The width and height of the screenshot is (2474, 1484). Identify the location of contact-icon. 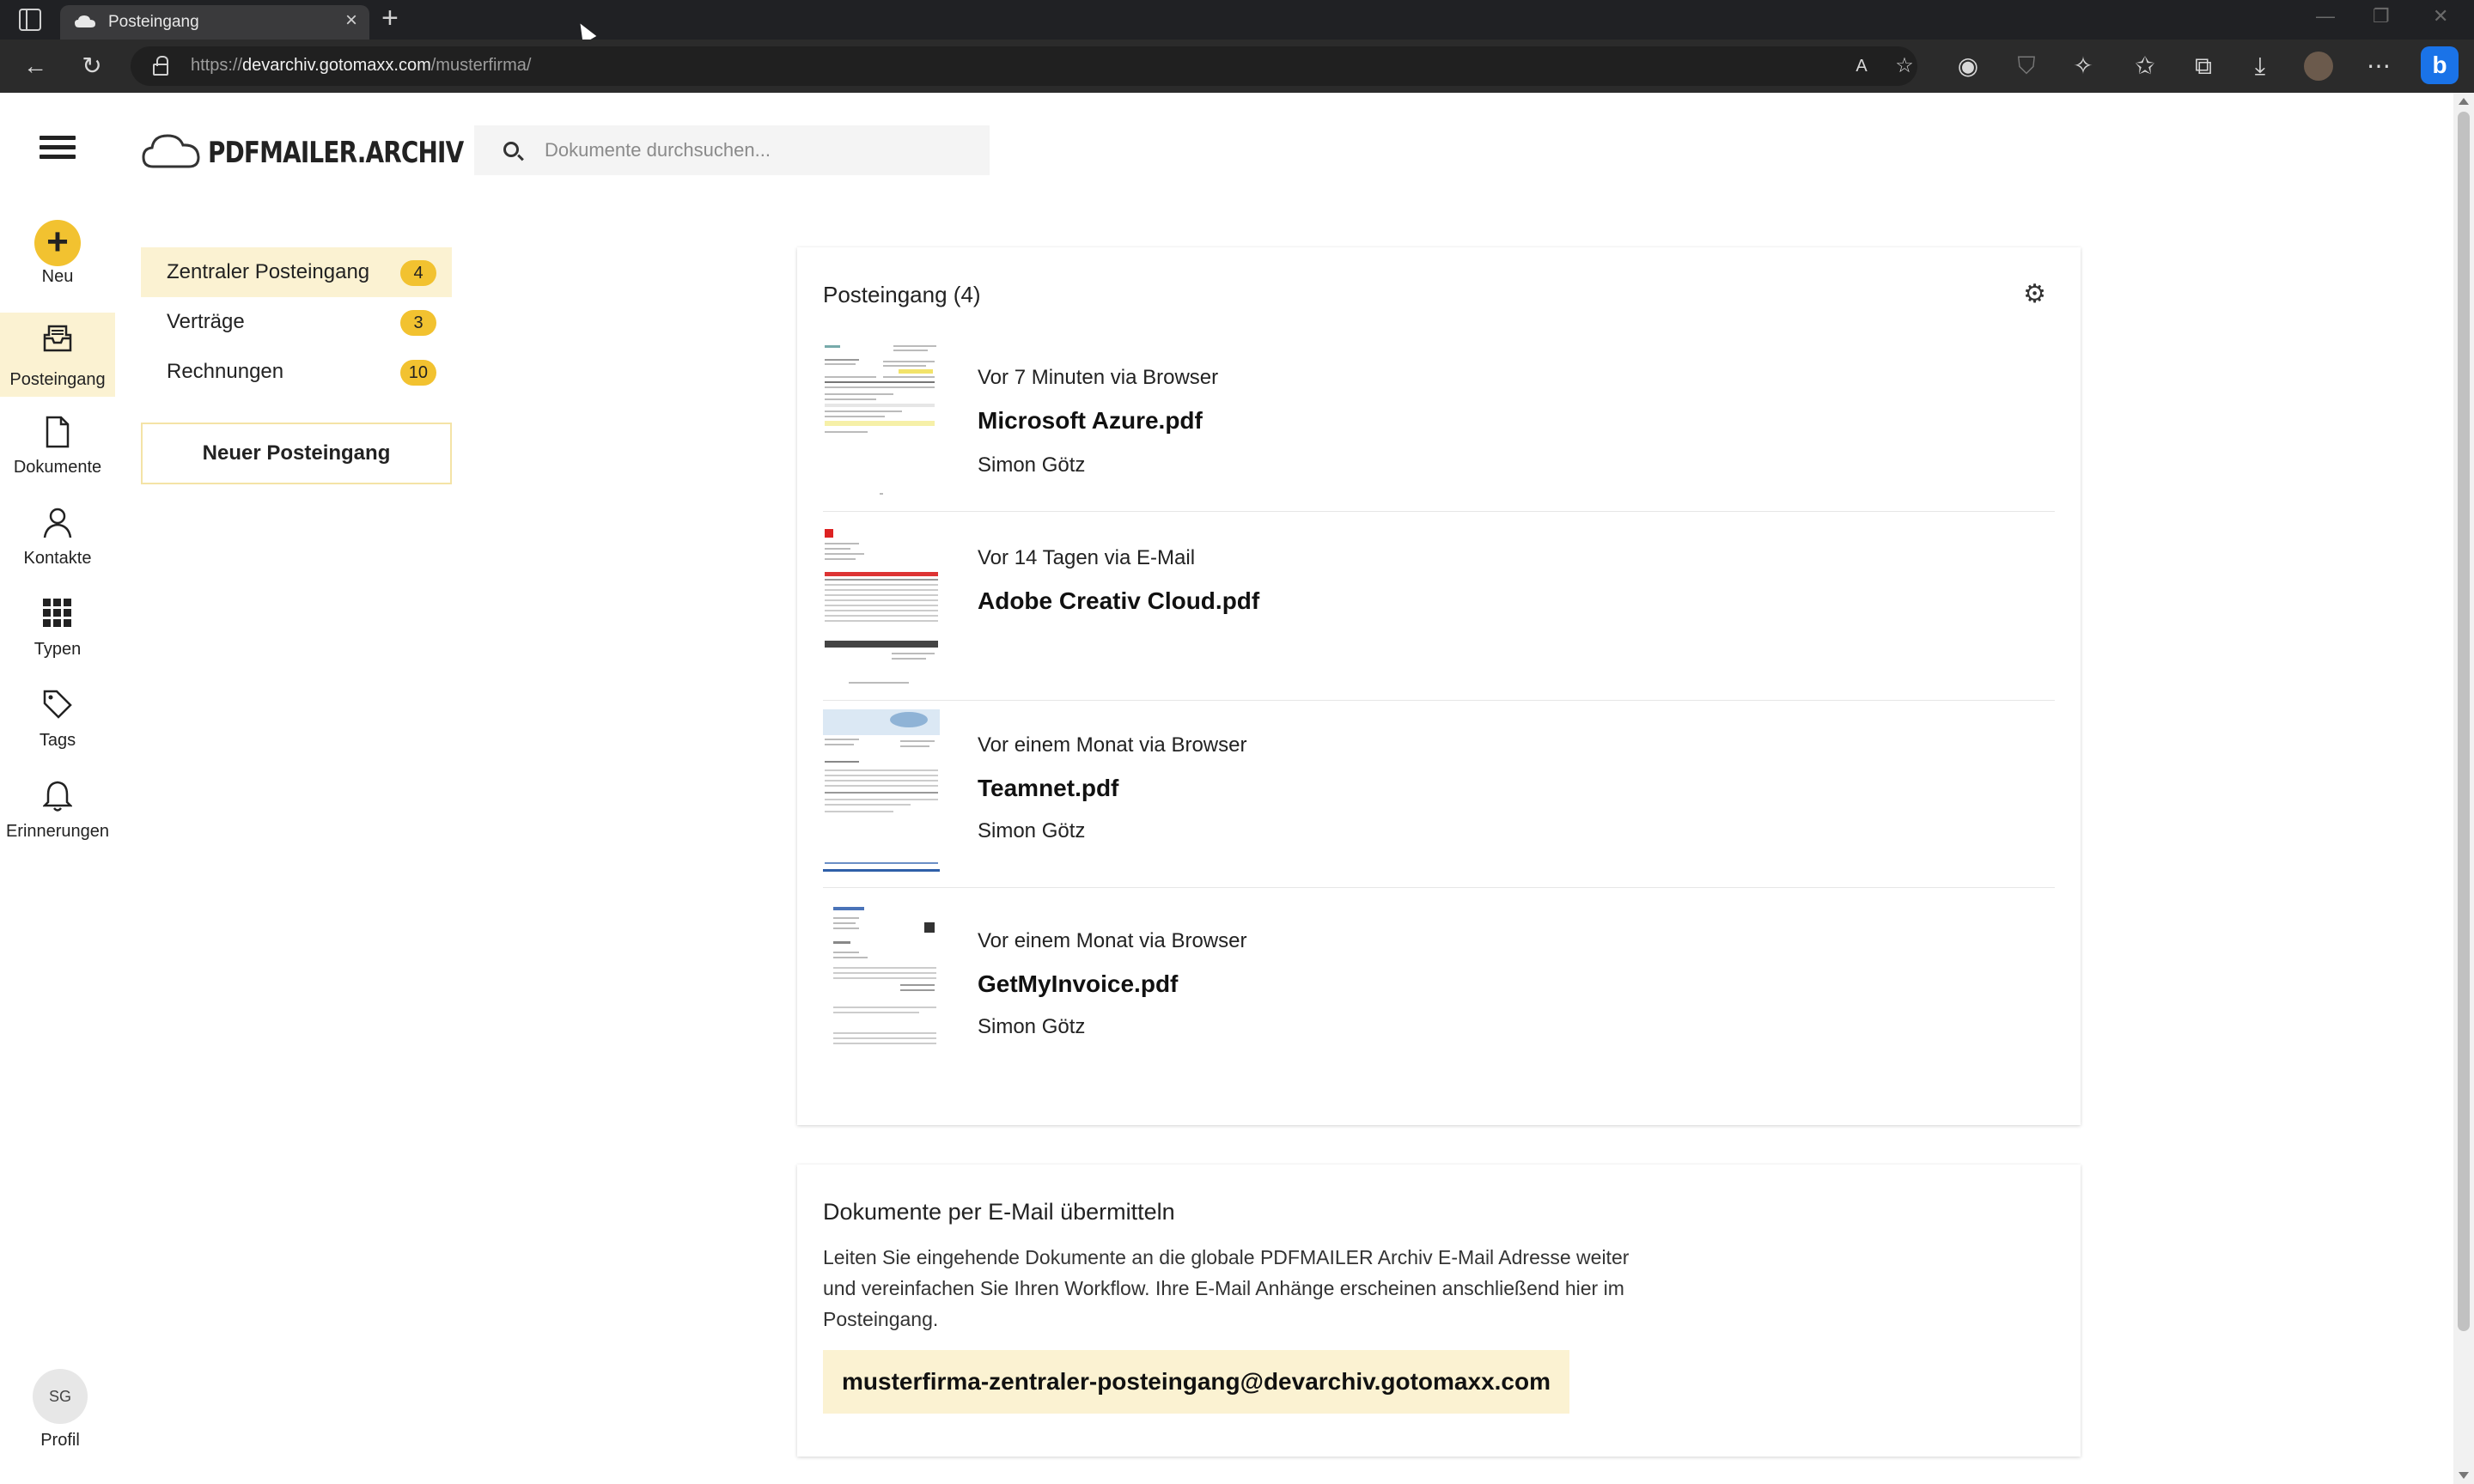
(57, 523).